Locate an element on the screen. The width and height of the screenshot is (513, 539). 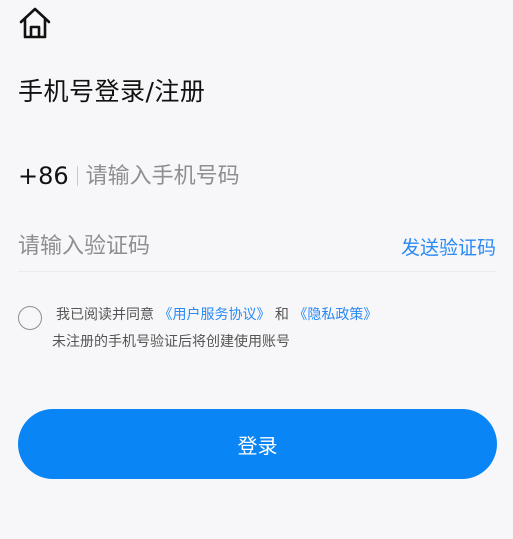
phone-field: +86 is located at coordinates (257, 176).